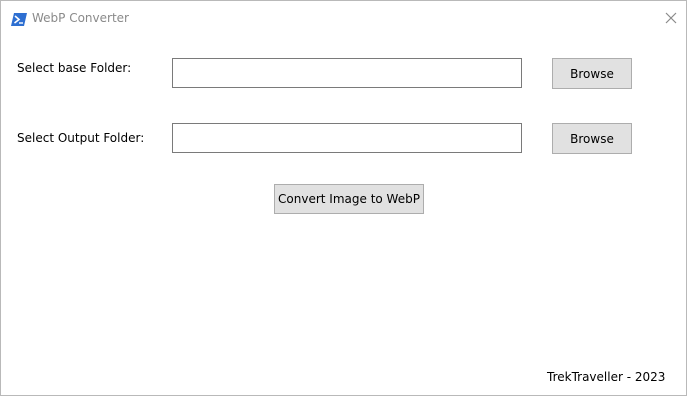 The image size is (687, 396). I want to click on base-browse-button: Browse, so click(592, 73).